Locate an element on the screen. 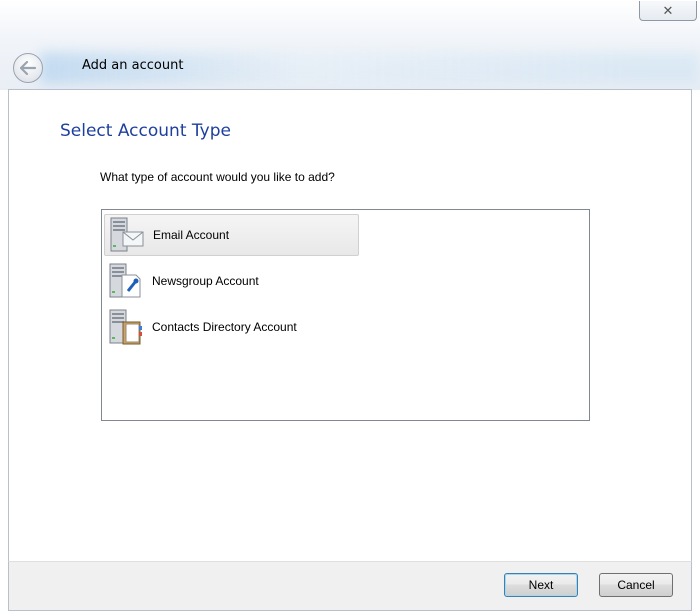 The height and width of the screenshot is (615, 700). page-heading: Select Account Type is located at coordinates (145, 131).